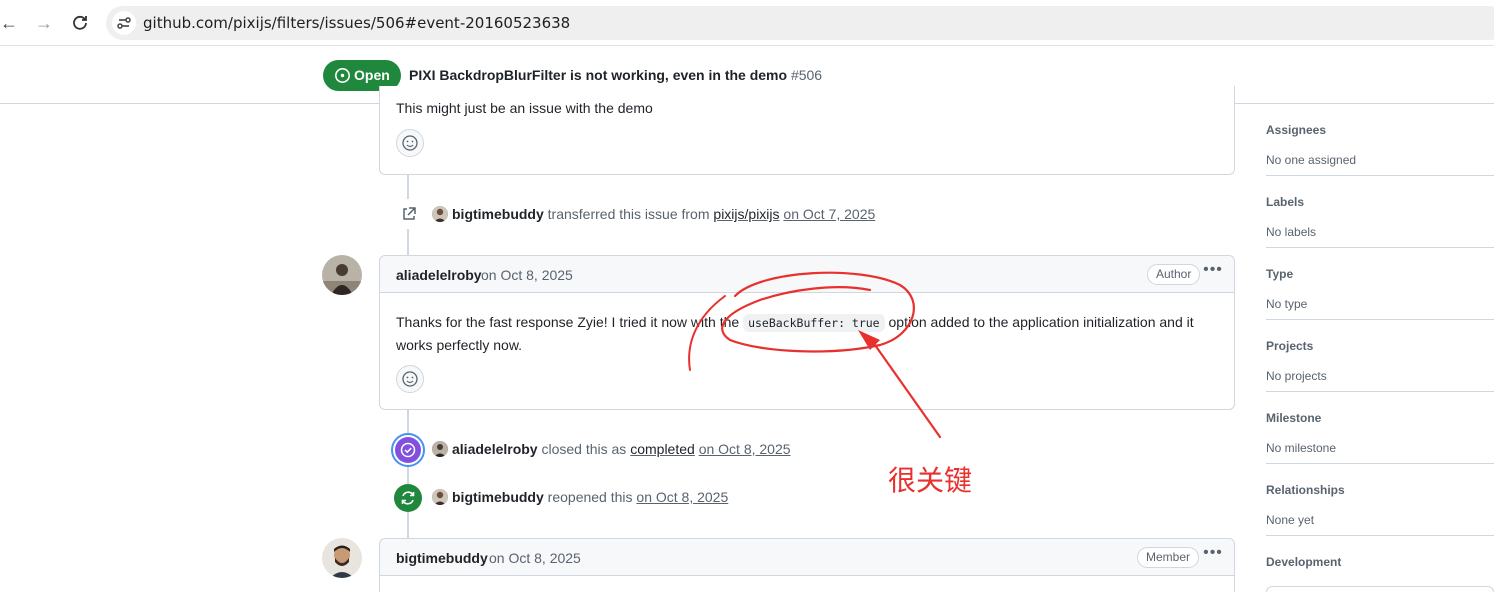 The height and width of the screenshot is (592, 1494). Describe the element at coordinates (1174, 274) in the screenshot. I see `author-badge: Author` at that location.